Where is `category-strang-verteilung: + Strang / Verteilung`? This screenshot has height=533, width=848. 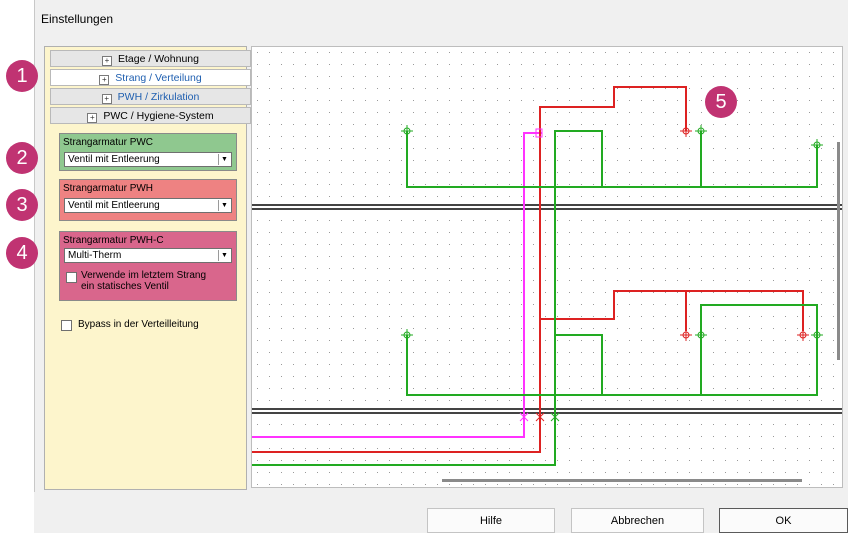 category-strang-verteilung: + Strang / Verteilung is located at coordinates (150, 77).